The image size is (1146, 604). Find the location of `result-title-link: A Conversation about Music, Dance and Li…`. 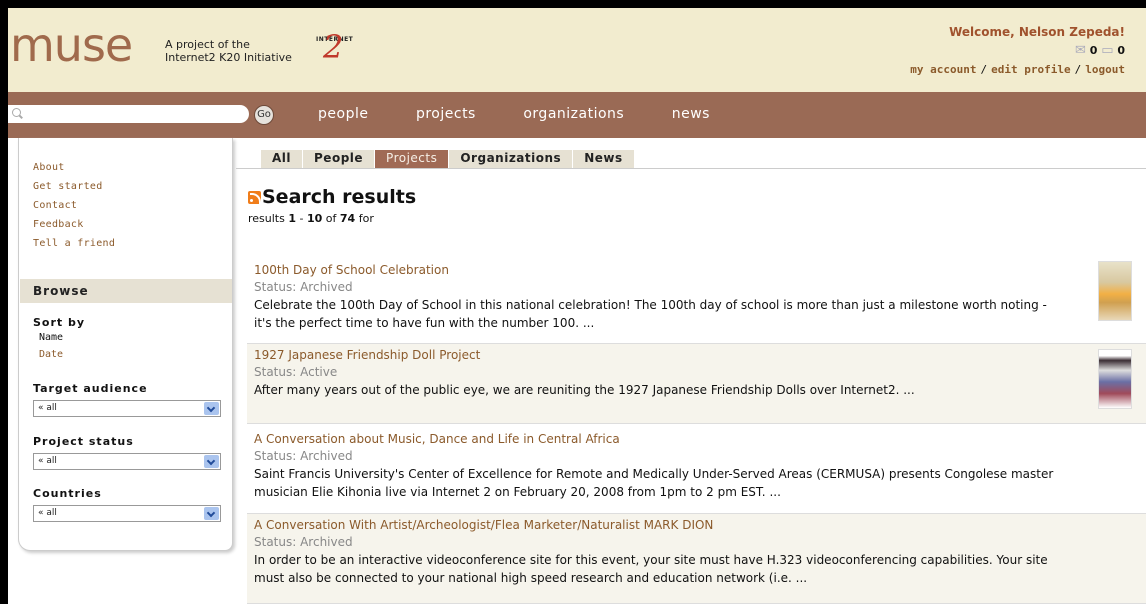

result-title-link: A Conversation about Music, Dance and Li… is located at coordinates (696, 439).